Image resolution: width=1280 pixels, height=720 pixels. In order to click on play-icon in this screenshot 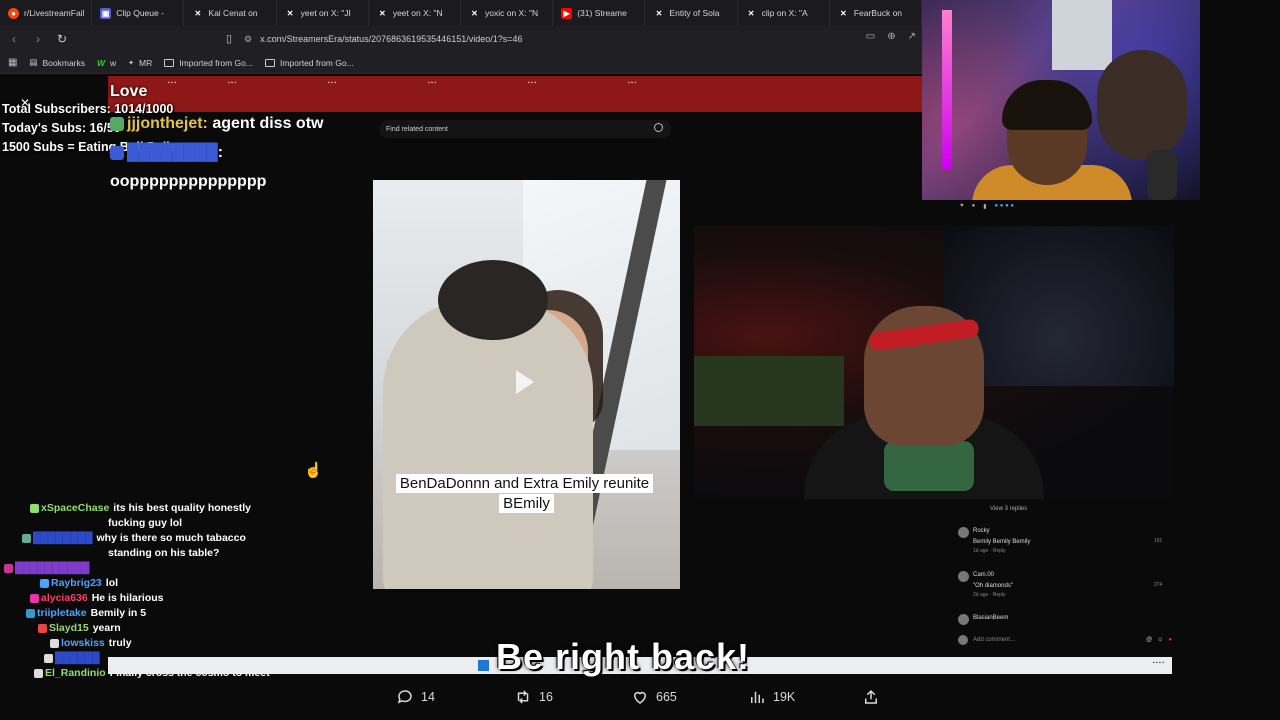, I will do `click(525, 382)`.